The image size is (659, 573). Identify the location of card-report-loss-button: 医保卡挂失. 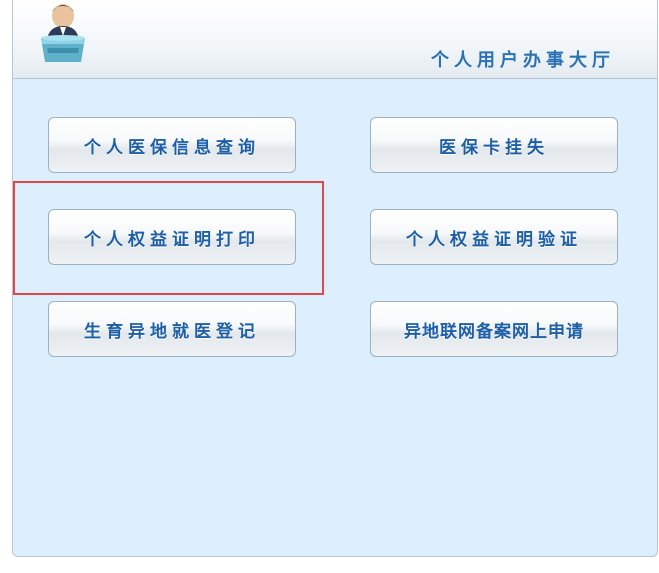
(494, 145).